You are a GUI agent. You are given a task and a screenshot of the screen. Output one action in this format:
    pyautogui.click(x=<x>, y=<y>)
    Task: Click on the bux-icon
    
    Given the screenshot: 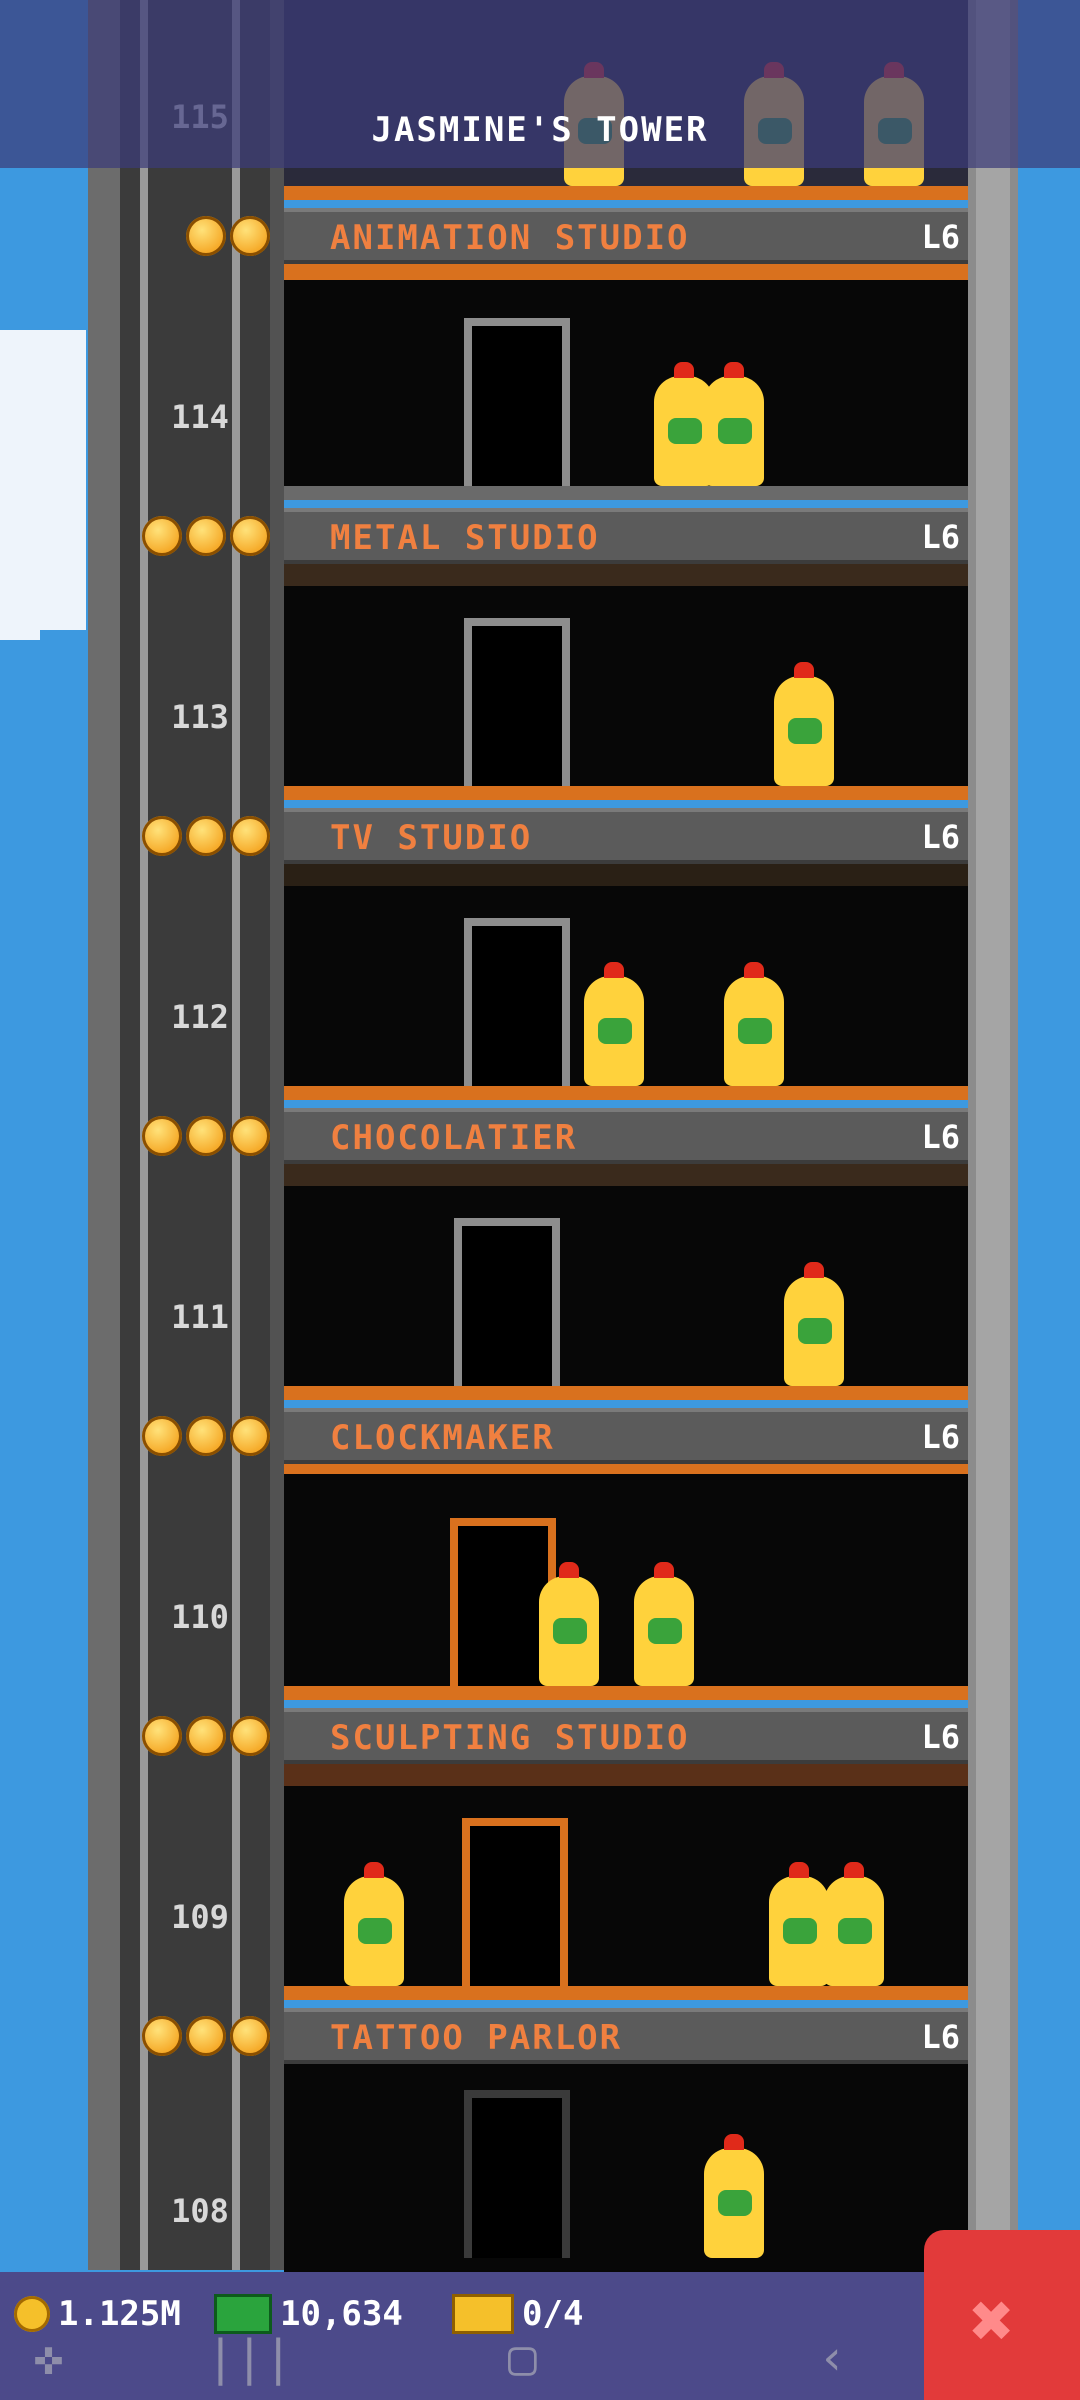 What is the action you would take?
    pyautogui.click(x=243, y=2314)
    